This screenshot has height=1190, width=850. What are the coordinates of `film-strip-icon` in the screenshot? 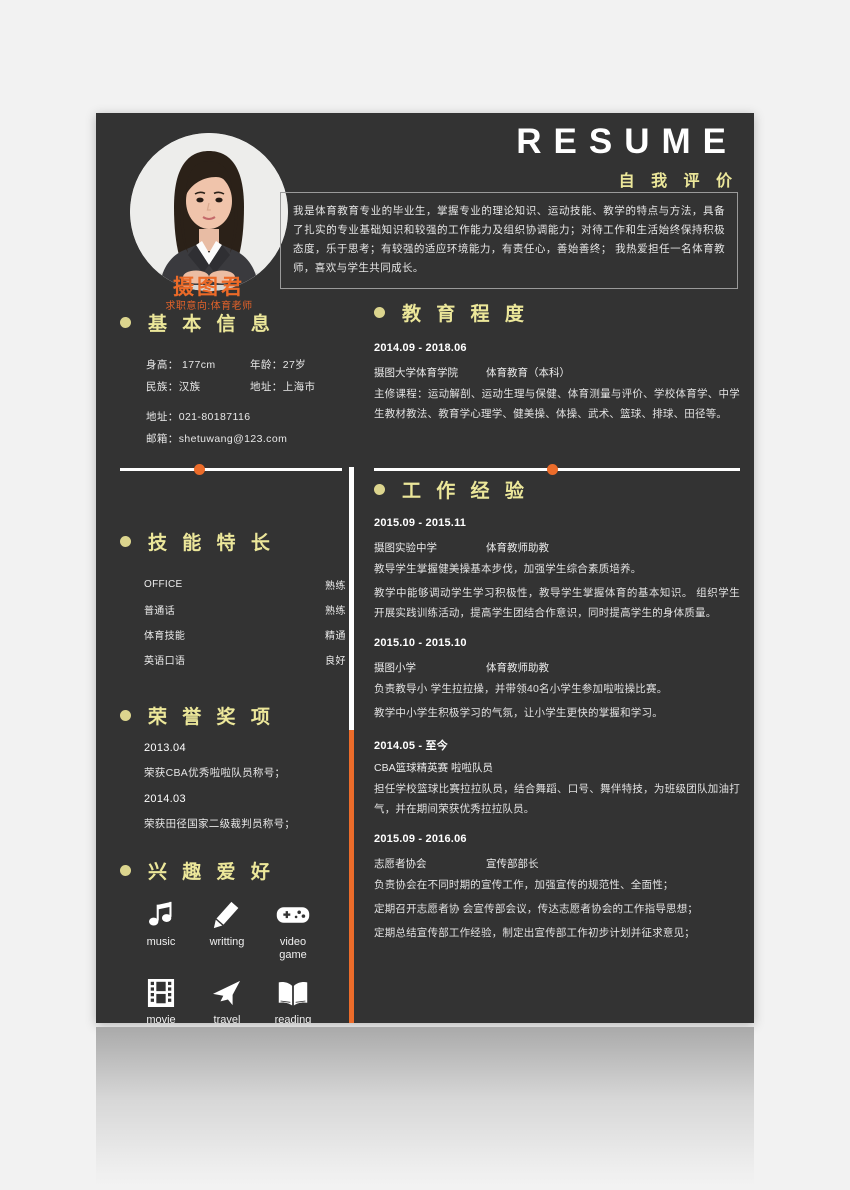 It's located at (161, 993).